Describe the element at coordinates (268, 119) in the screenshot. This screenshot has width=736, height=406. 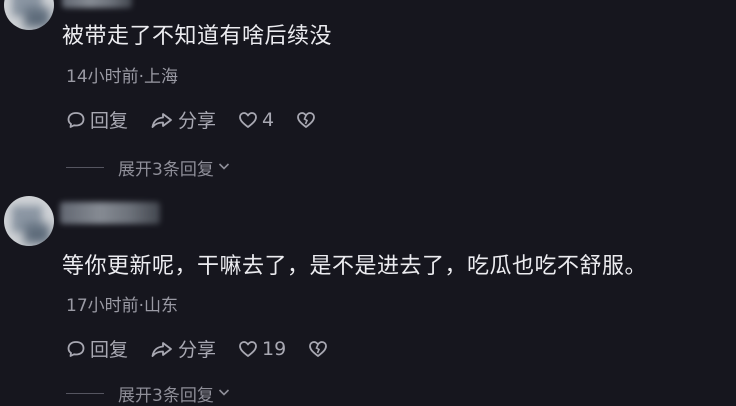
I see `like-count: 4` at that location.